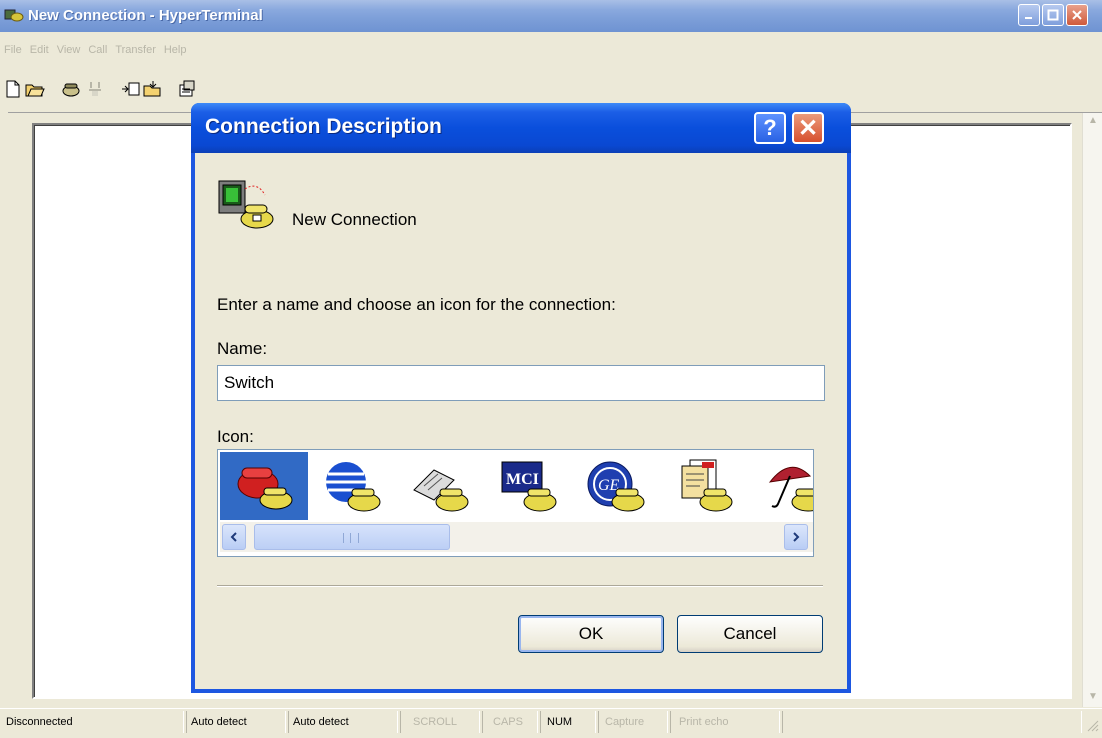 The width and height of the screenshot is (1102, 738). Describe the element at coordinates (1093, 727) in the screenshot. I see `resize-grip-icon` at that location.